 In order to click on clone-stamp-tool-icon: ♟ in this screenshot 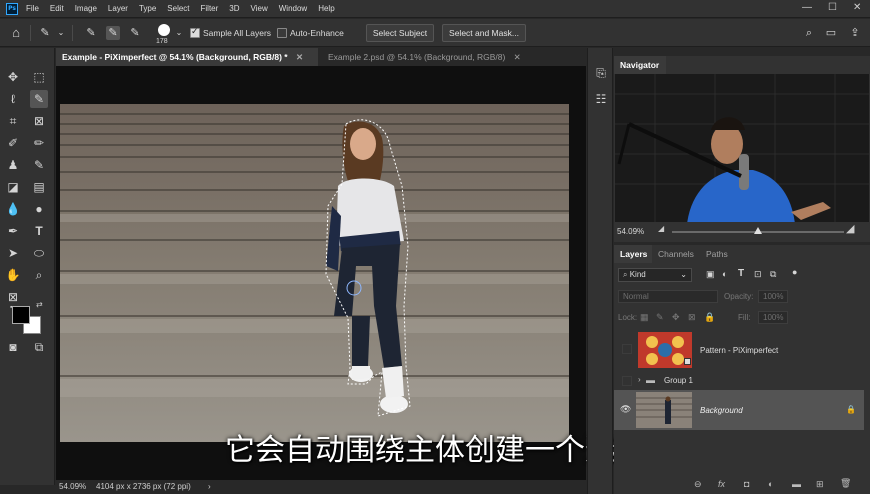, I will do `click(13, 165)`.